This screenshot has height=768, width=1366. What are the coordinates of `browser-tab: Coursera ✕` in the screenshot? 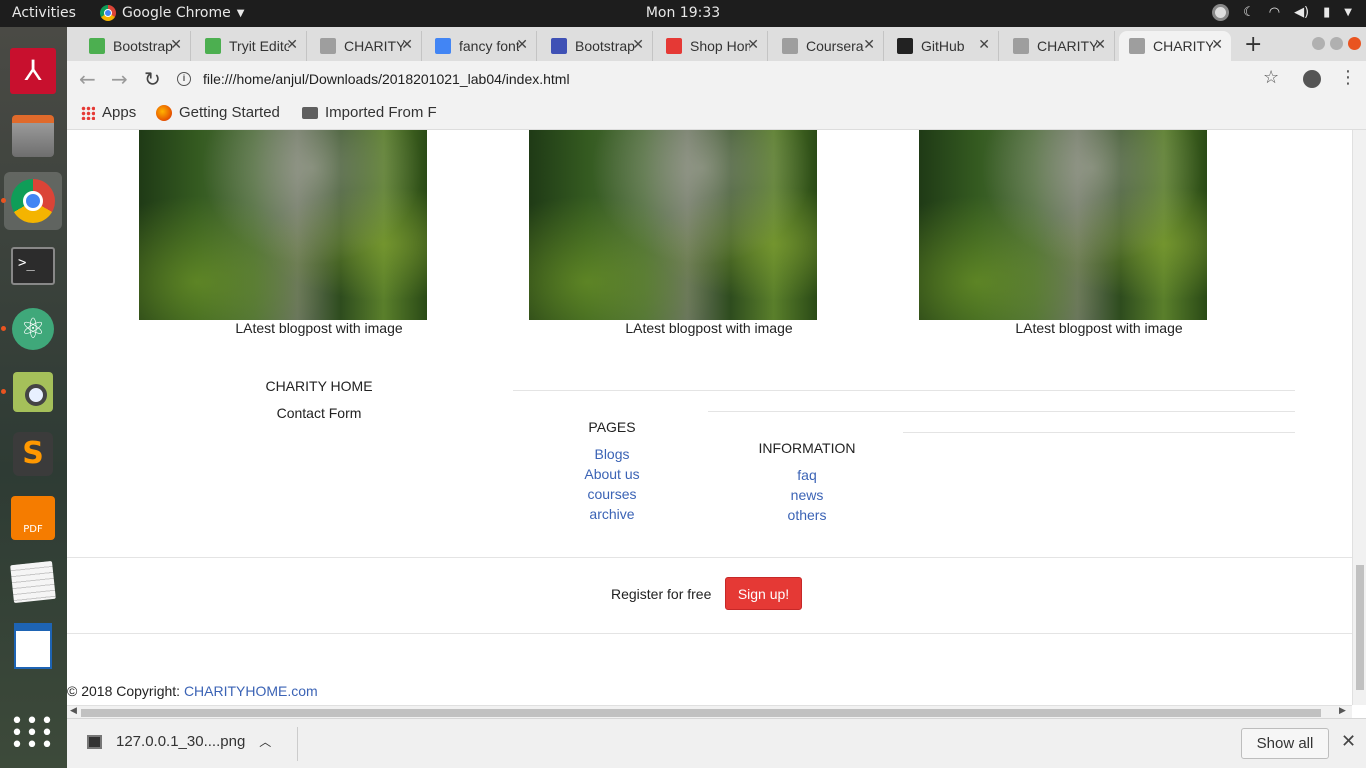 It's located at (828, 46).